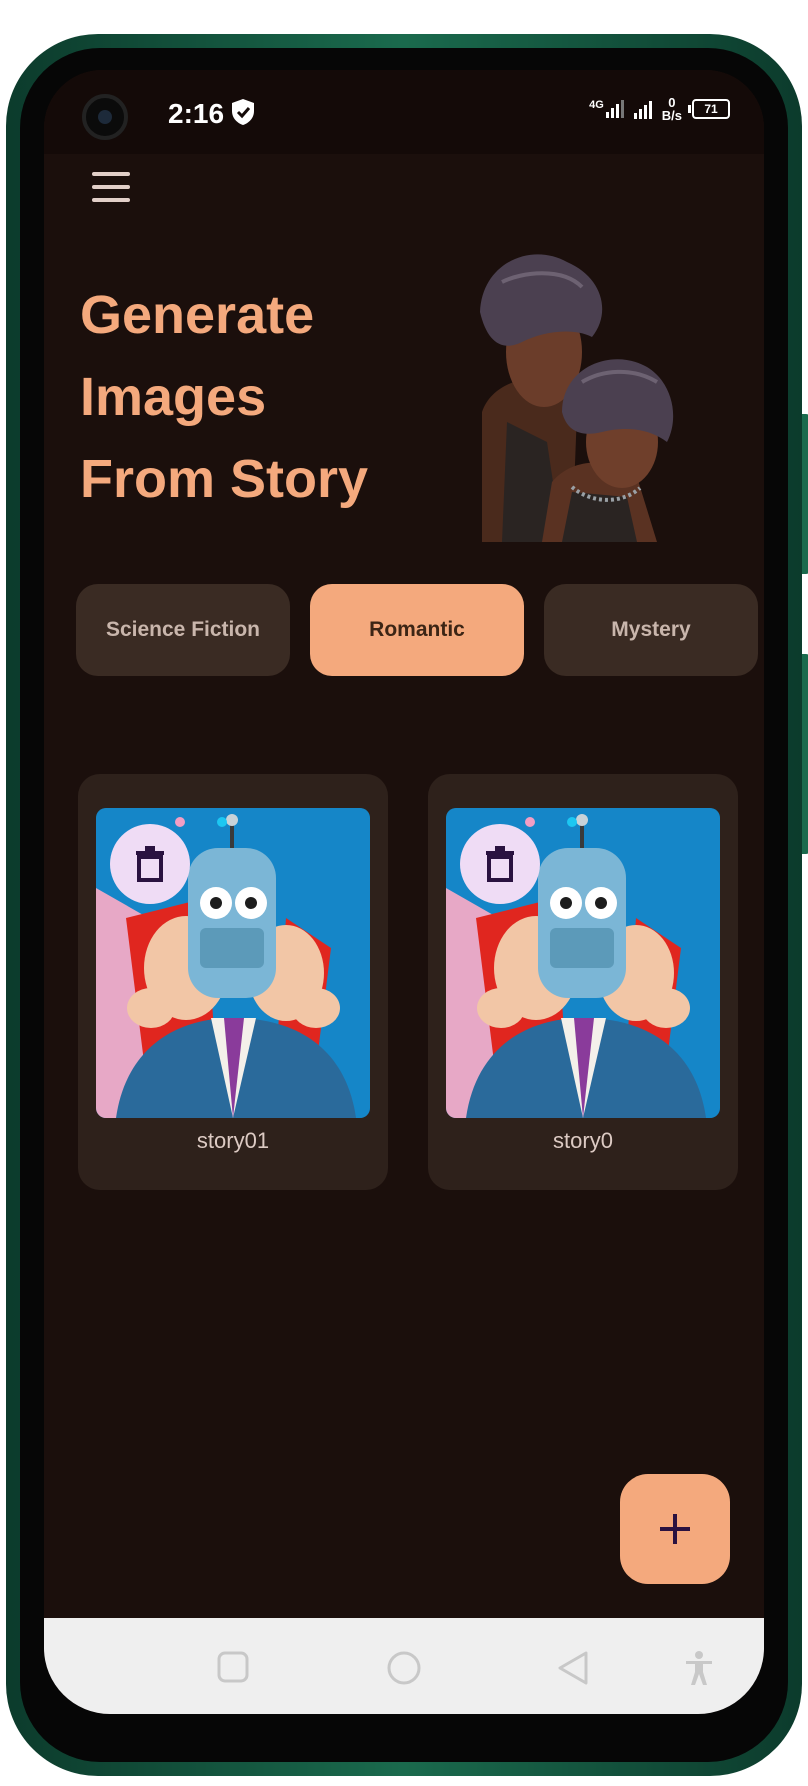 This screenshot has width=808, height=1786. I want to click on status-icons: 4G 0 B/s 71, so click(659, 109).